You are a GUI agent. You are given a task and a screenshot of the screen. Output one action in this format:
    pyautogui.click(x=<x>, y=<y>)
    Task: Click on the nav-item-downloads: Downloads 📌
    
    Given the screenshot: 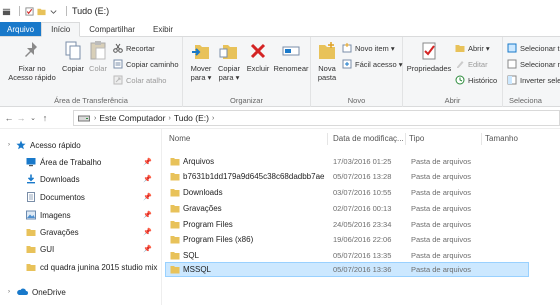 What is the action you would take?
    pyautogui.click(x=80, y=179)
    